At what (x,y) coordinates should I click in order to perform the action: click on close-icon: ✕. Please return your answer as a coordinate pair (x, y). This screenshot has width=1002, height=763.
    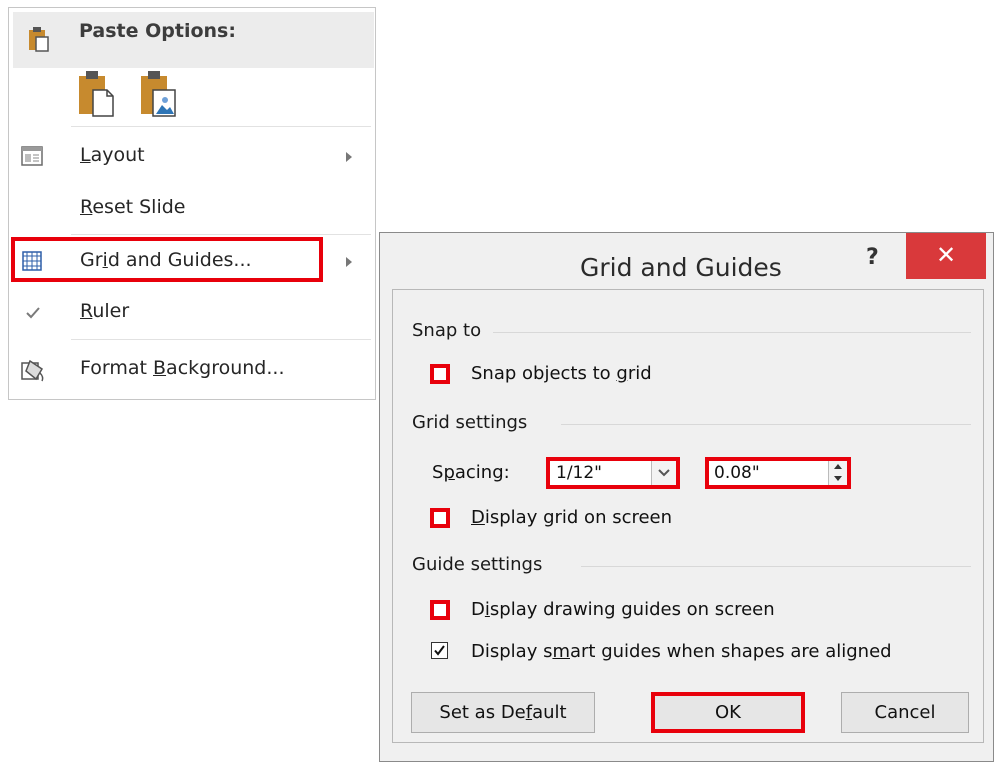
    Looking at the image, I should click on (946, 255).